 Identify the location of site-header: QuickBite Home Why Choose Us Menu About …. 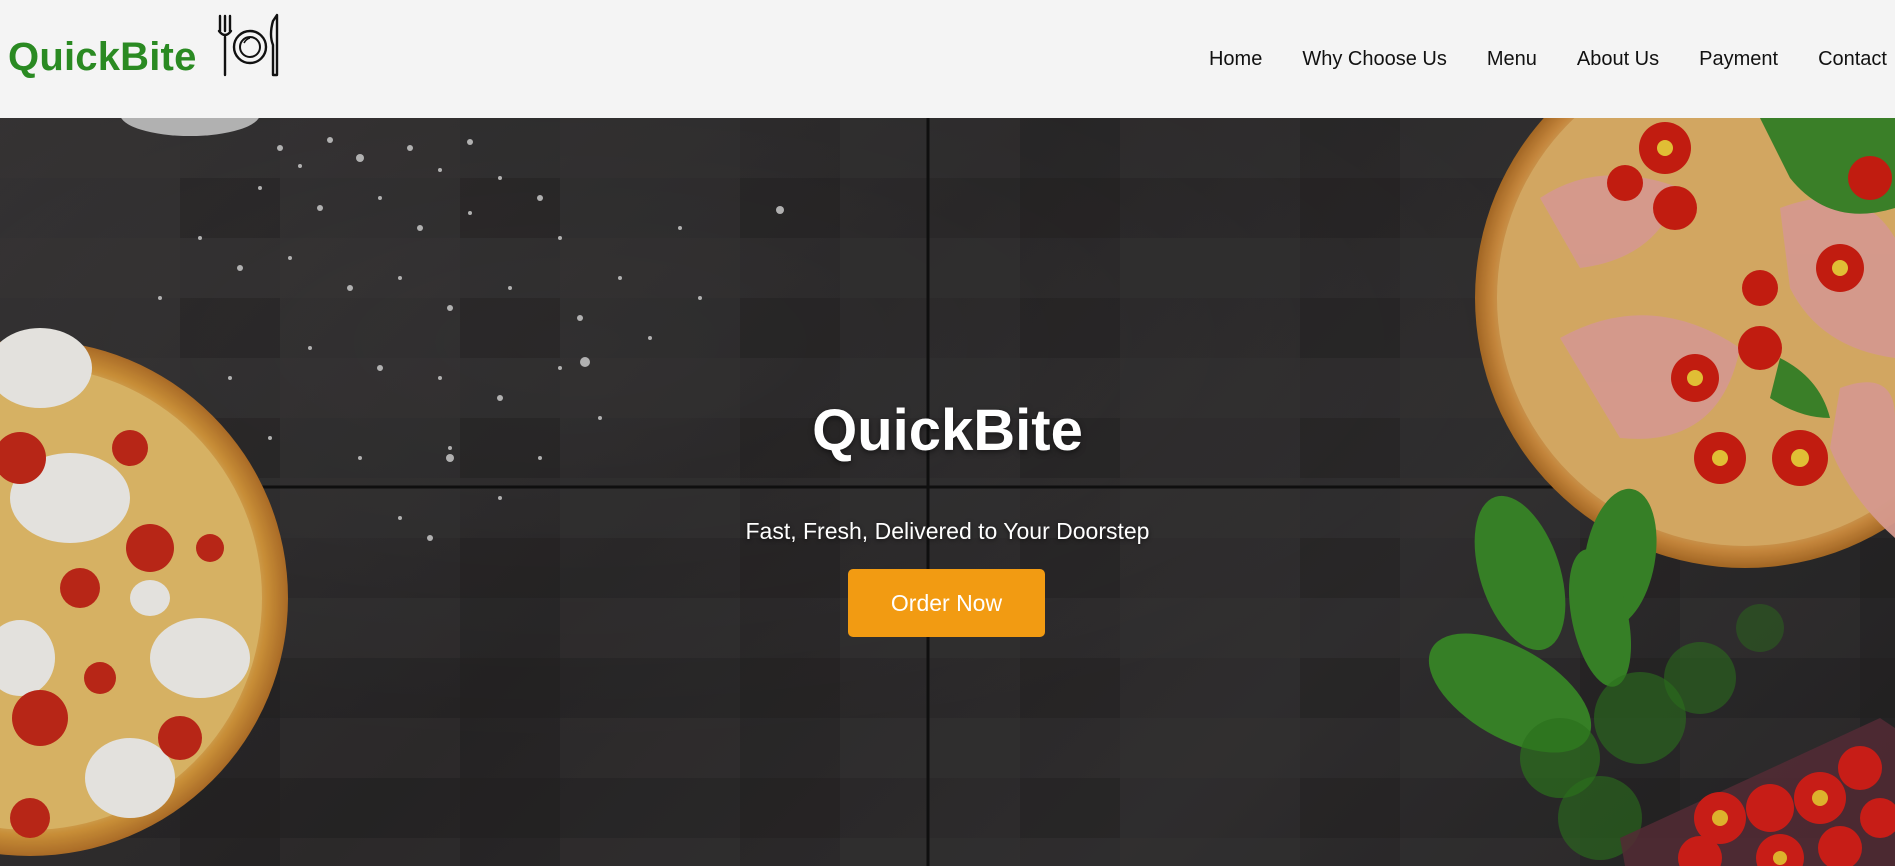
(947, 59).